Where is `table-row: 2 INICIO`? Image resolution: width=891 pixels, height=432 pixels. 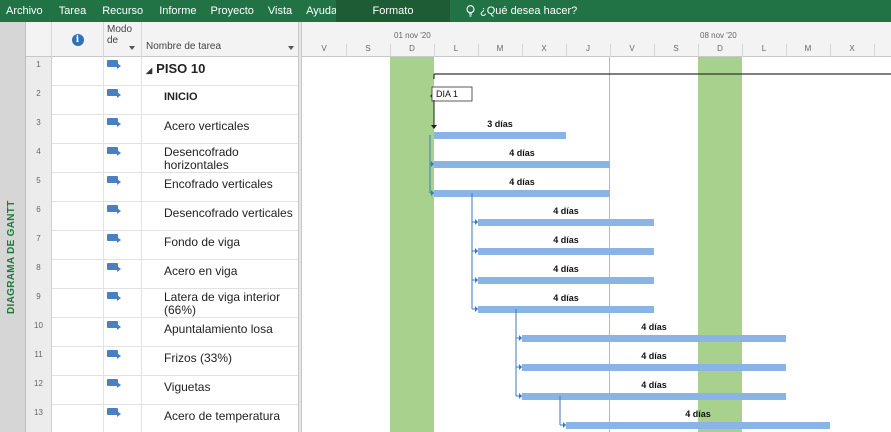 table-row: 2 INICIO is located at coordinates (162, 100).